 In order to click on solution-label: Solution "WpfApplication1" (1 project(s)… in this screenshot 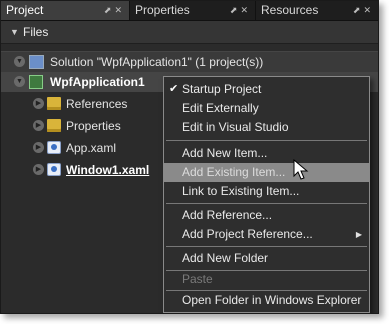, I will do `click(157, 62)`.